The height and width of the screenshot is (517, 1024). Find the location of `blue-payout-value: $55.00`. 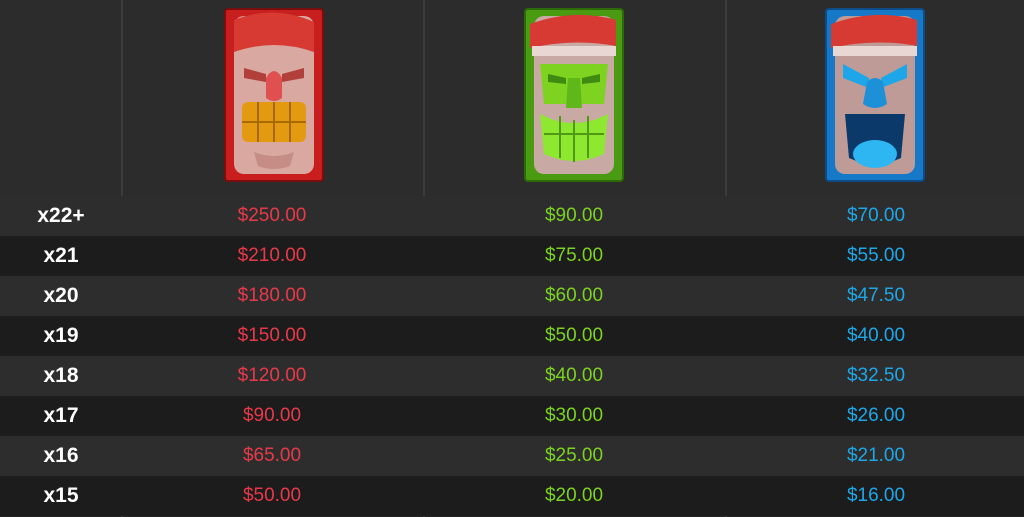

blue-payout-value: $55.00 is located at coordinates (876, 255).